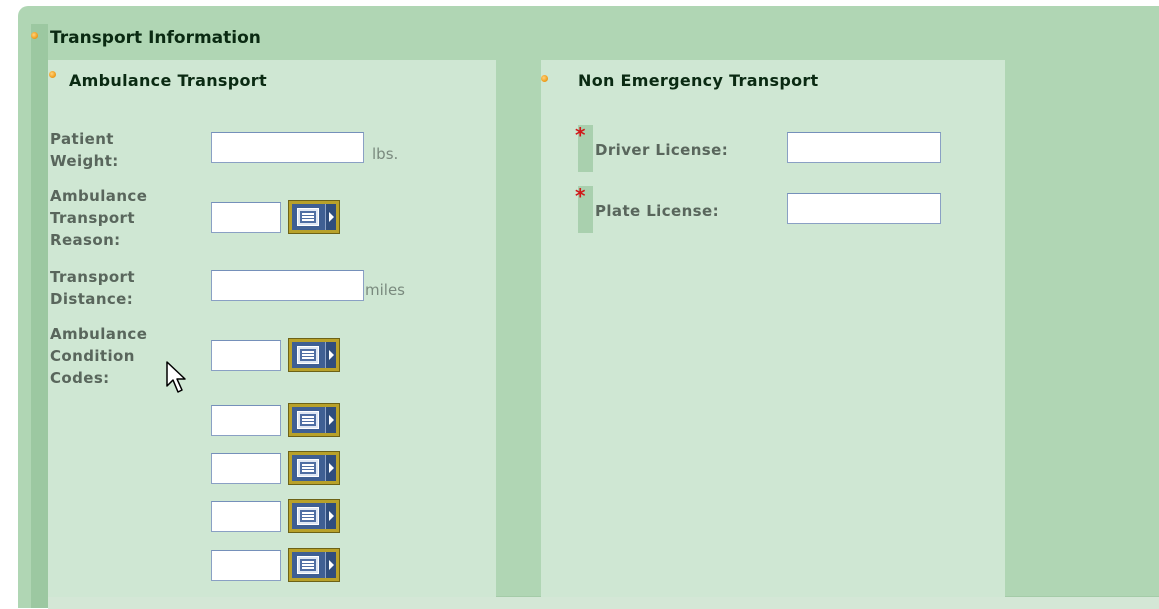 The height and width of the screenshot is (609, 1159). Describe the element at coordinates (657, 211) in the screenshot. I see `plate-license-label: Plate License:` at that location.